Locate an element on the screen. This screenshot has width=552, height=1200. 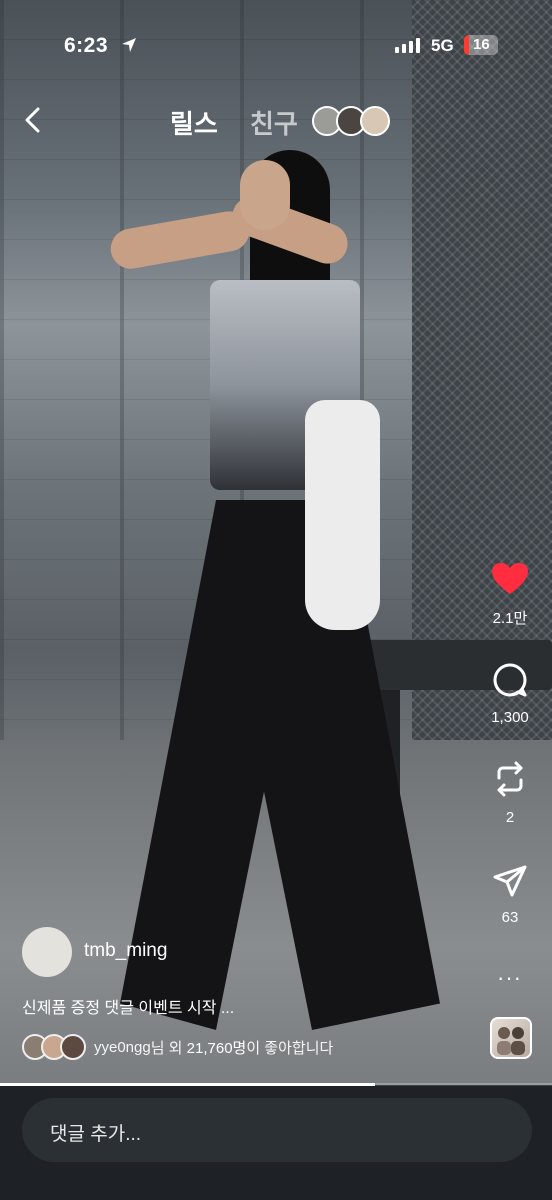
share-count: 63 is located at coordinates (510, 917).